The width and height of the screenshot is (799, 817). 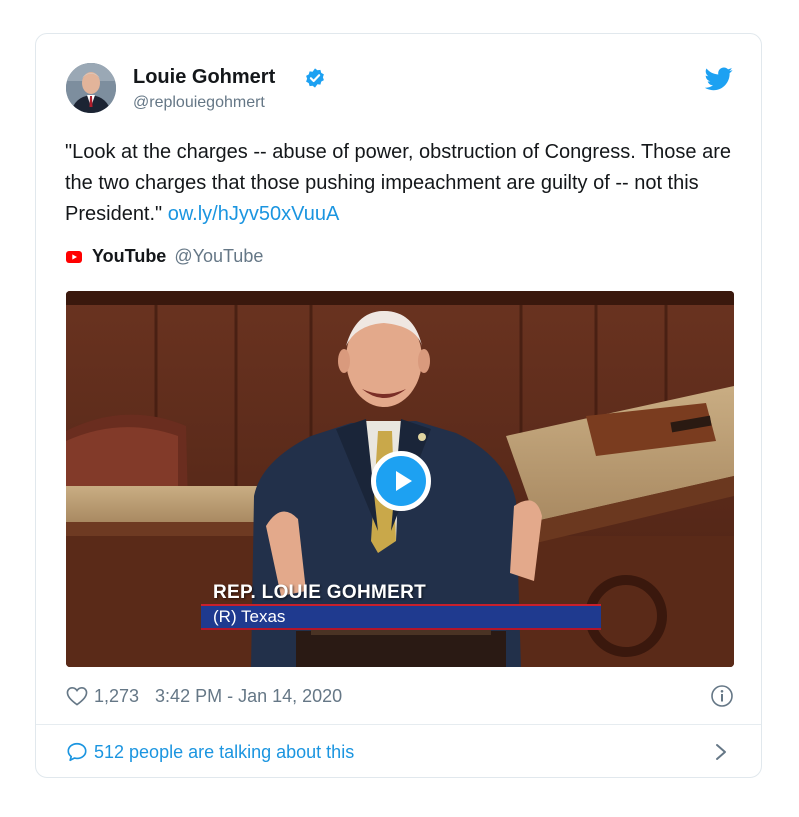 What do you see at coordinates (249, 616) in the screenshot?
I see `video-chyron-subtitle: (R) Texas` at bounding box center [249, 616].